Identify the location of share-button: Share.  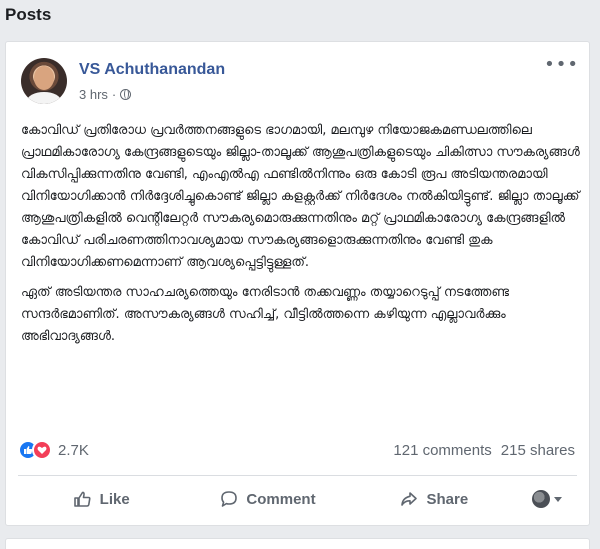
(434, 499).